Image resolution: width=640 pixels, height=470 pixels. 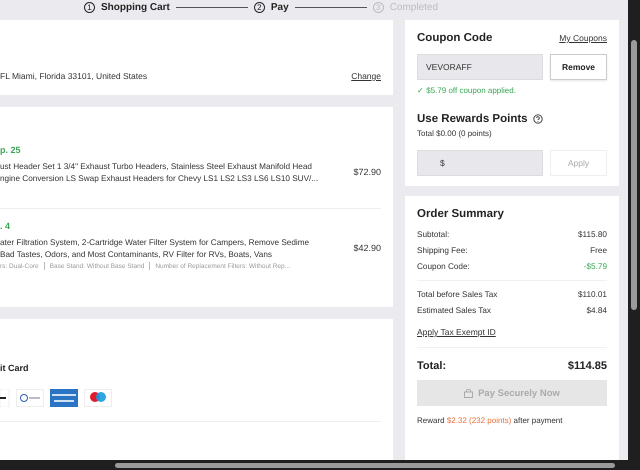 What do you see at coordinates (443, 266) in the screenshot?
I see `summary-label: Coupon Code:` at bounding box center [443, 266].